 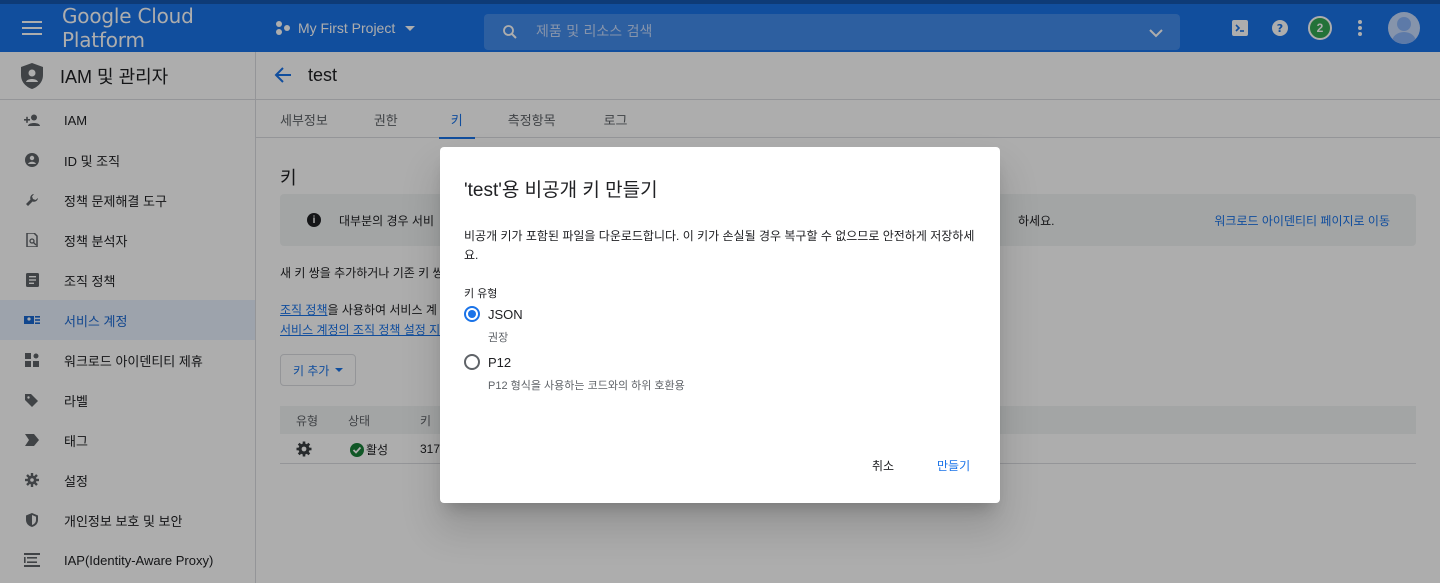 I want to click on json-label: JSON, so click(x=505, y=314).